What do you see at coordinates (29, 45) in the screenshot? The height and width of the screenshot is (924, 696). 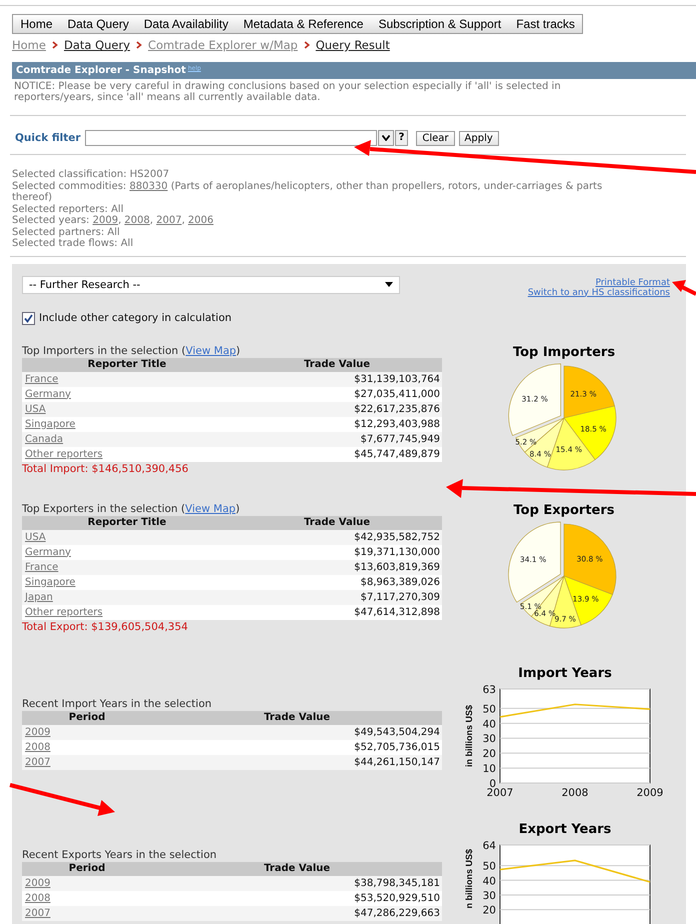 I see `breadcrumb-link: Home` at bounding box center [29, 45].